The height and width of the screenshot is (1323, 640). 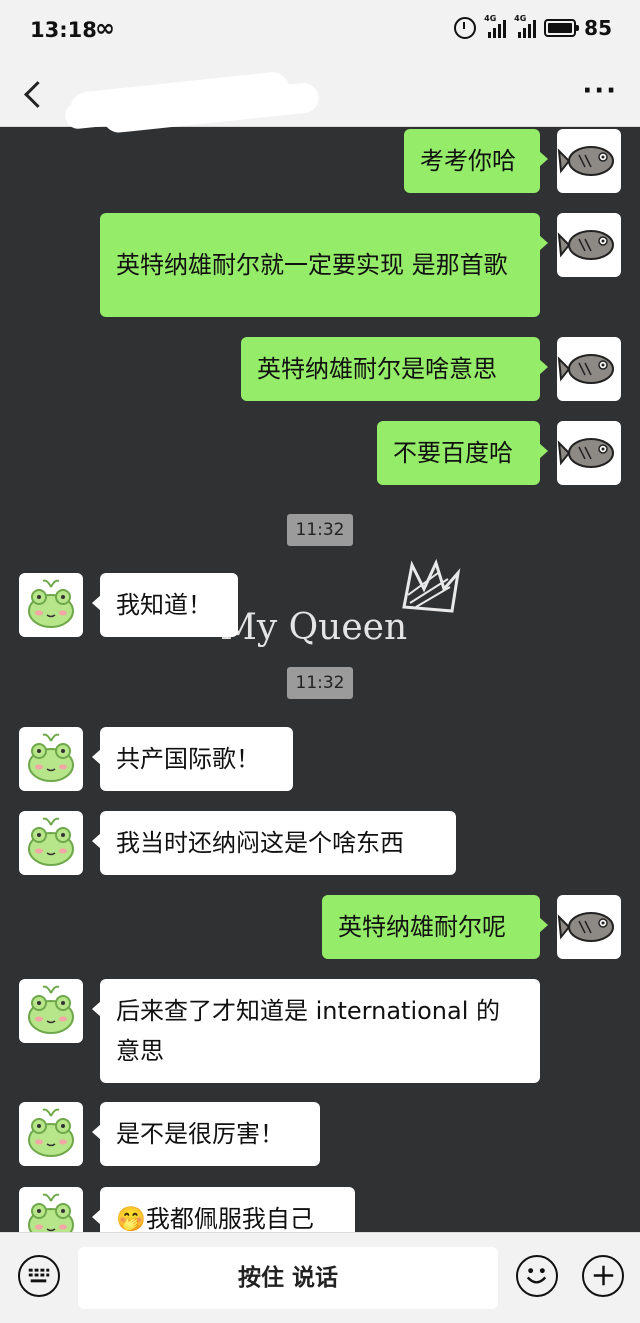 What do you see at coordinates (453, 453) in the screenshot?
I see `message-text: 不要百度哈` at bounding box center [453, 453].